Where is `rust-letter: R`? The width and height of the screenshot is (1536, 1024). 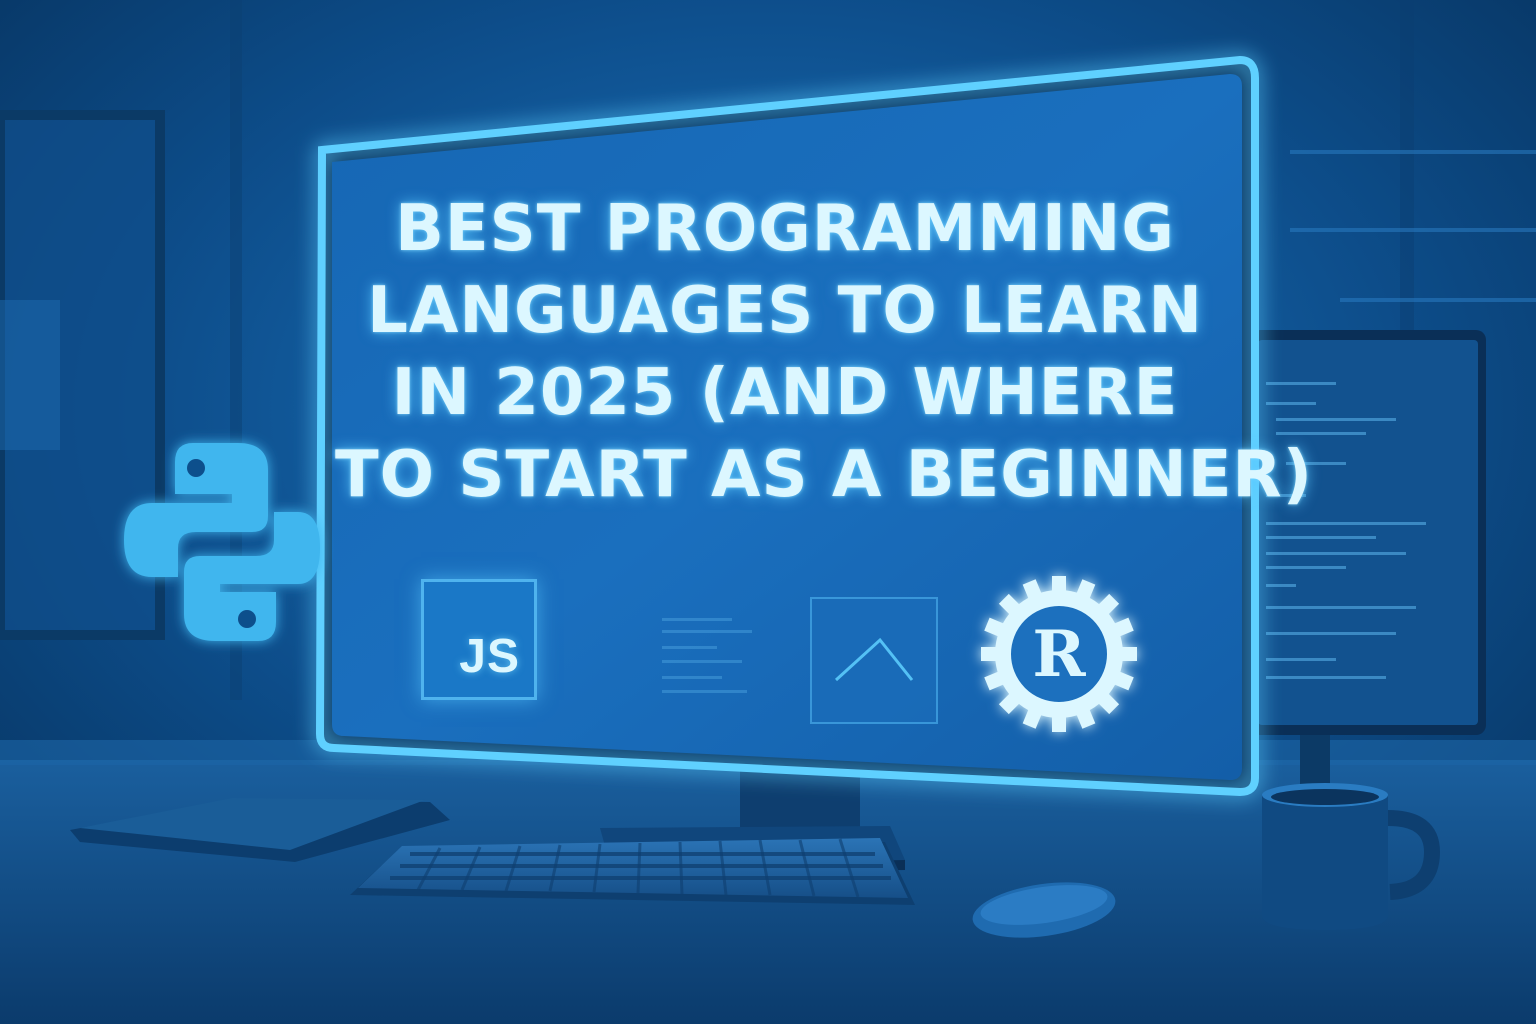 rust-letter: R is located at coordinates (1059, 654).